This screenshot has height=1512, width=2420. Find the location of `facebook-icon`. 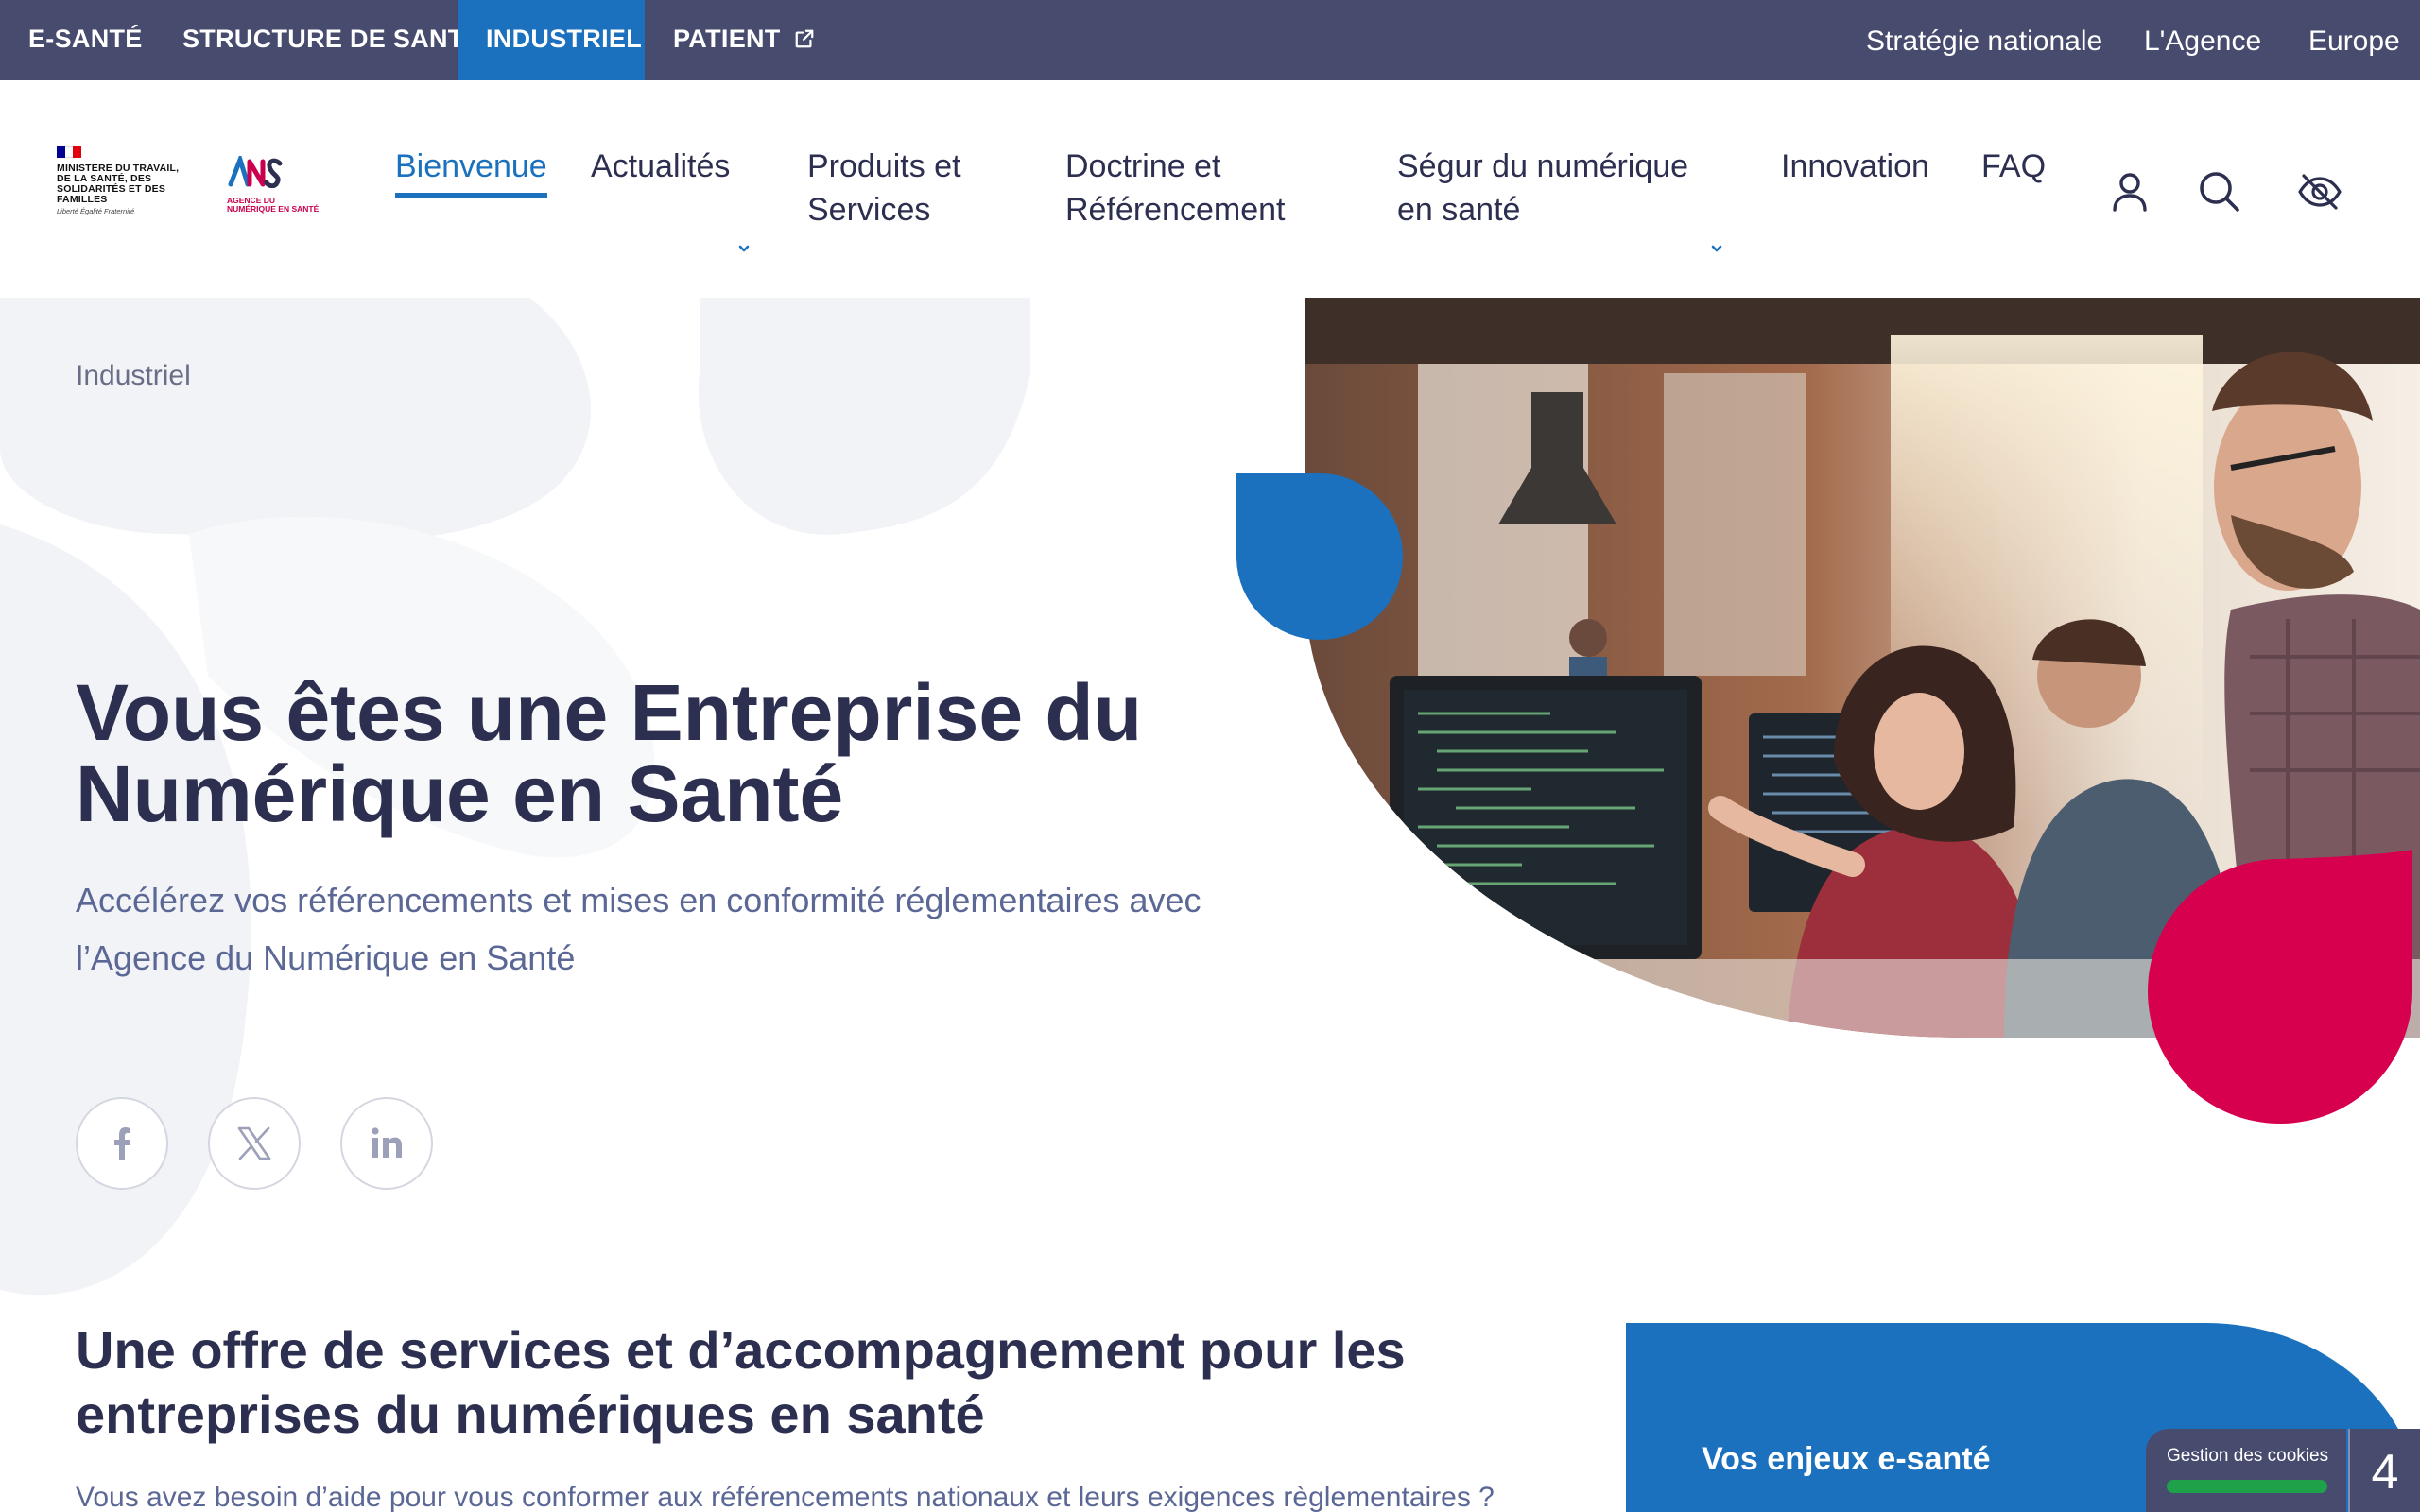

facebook-icon is located at coordinates (122, 1143).